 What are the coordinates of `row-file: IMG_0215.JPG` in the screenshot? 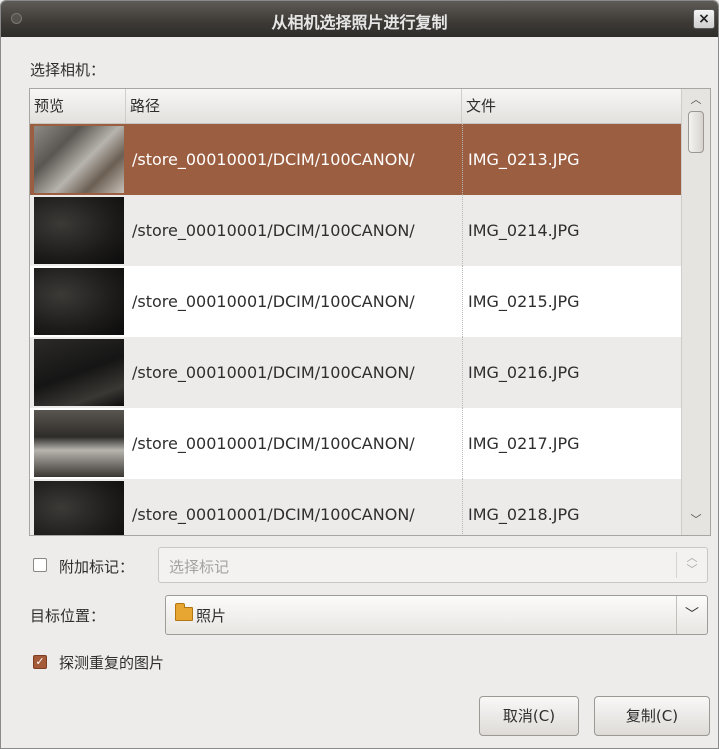 It's located at (524, 301).